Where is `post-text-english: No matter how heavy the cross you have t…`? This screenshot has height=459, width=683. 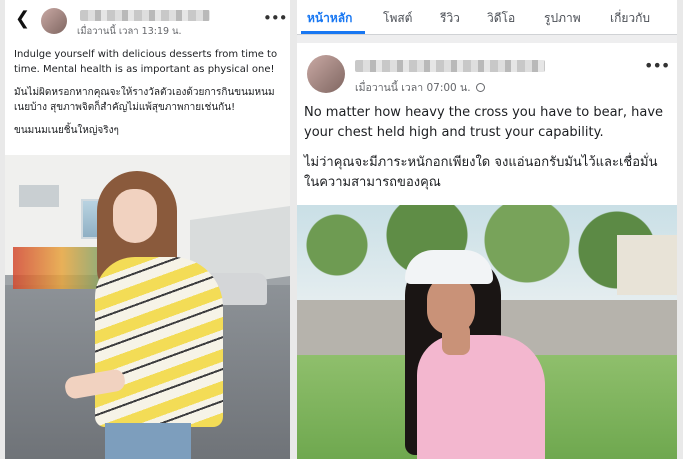 post-text-english: No matter how heavy the cross you have t… is located at coordinates (484, 122).